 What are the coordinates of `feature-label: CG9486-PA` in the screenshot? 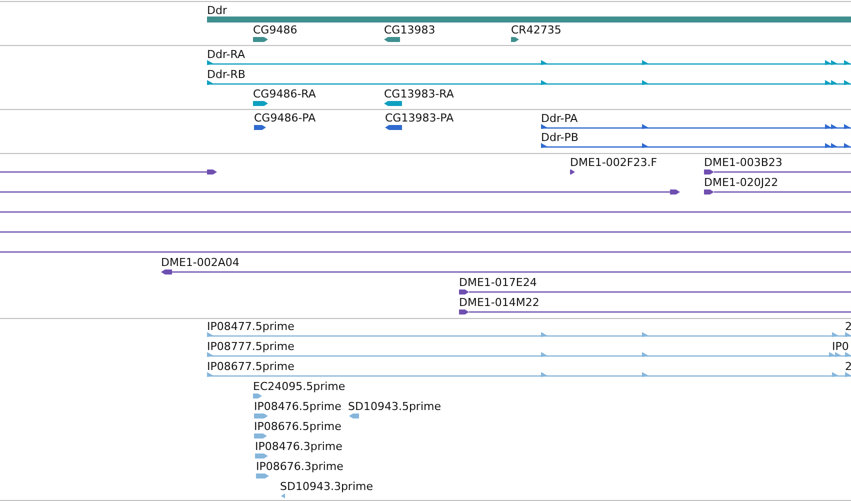 It's located at (285, 118).